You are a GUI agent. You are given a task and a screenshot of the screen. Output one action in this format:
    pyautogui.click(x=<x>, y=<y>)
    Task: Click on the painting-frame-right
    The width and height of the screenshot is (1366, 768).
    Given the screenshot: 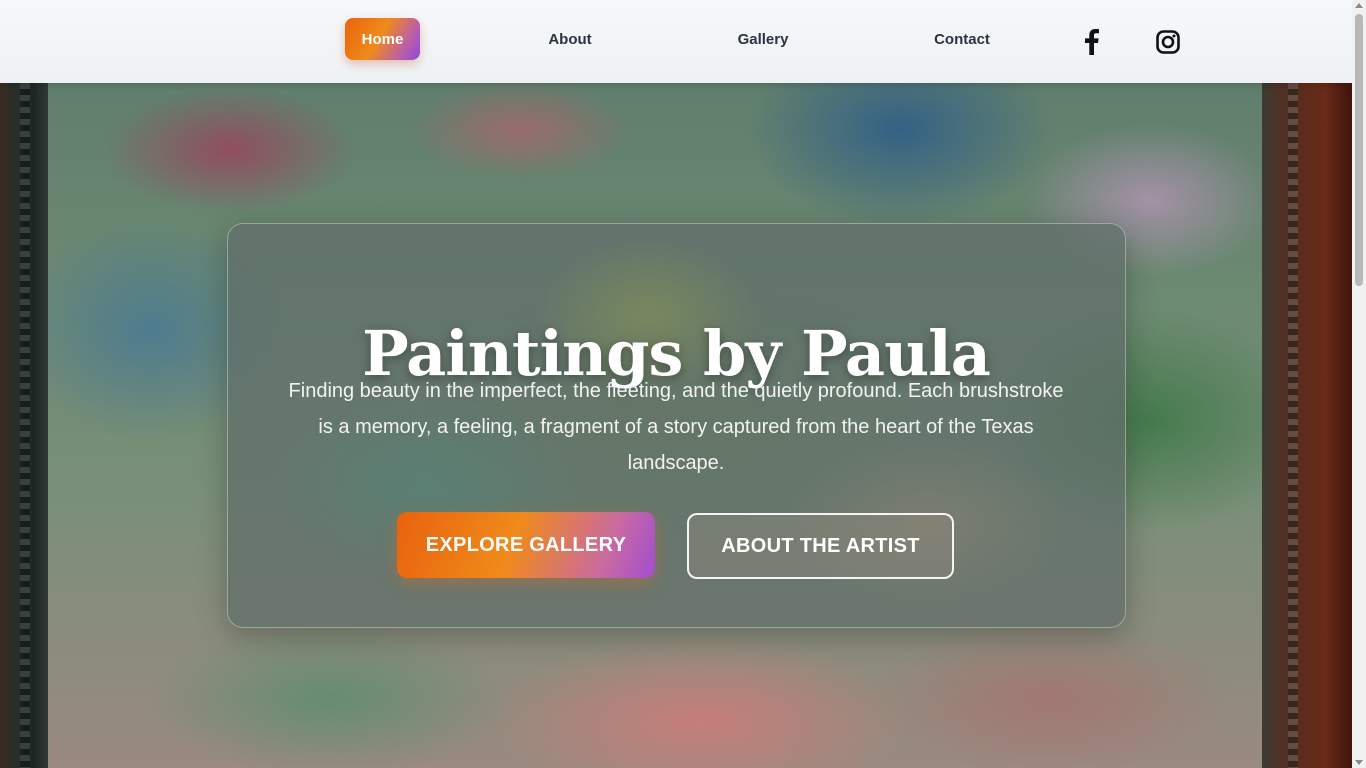 What is the action you would take?
    pyautogui.click(x=1307, y=425)
    